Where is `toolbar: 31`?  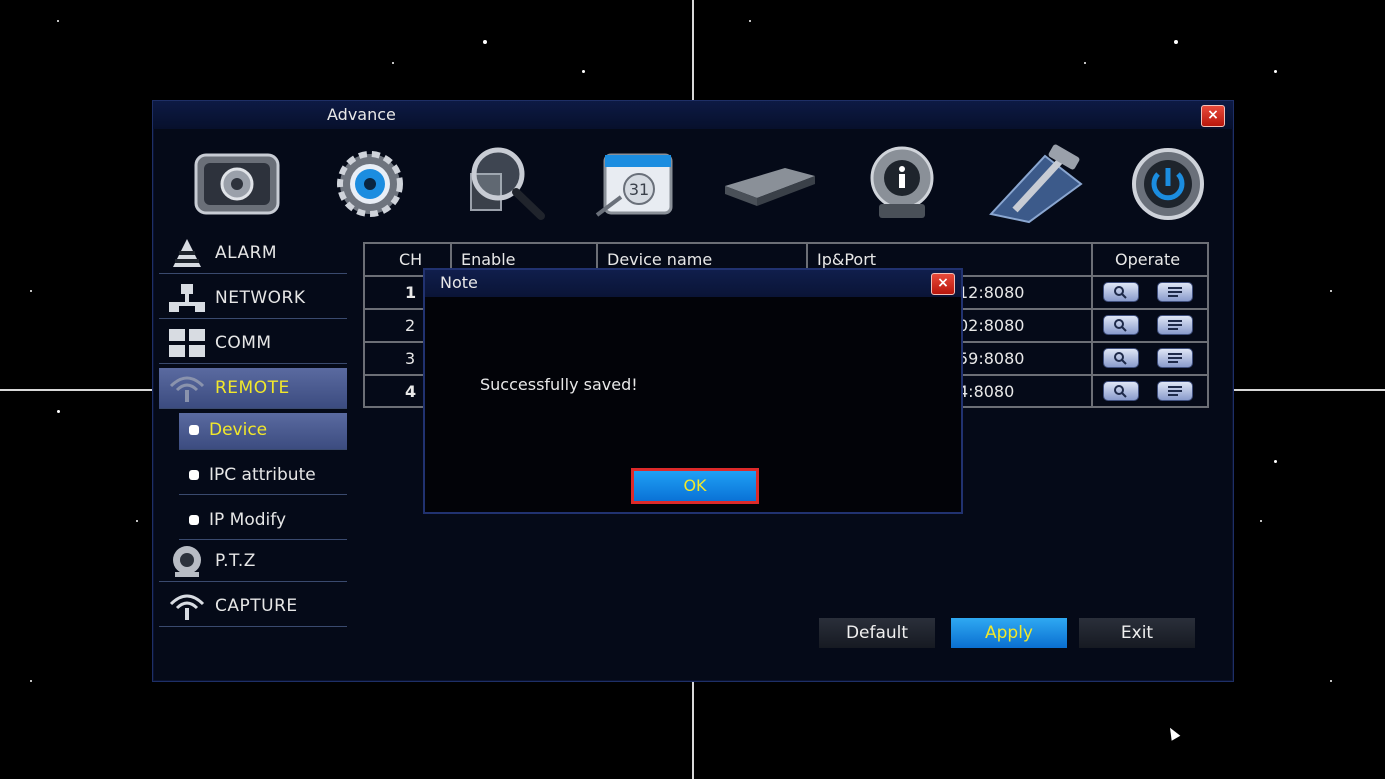 toolbar: 31 is located at coordinates (693, 183).